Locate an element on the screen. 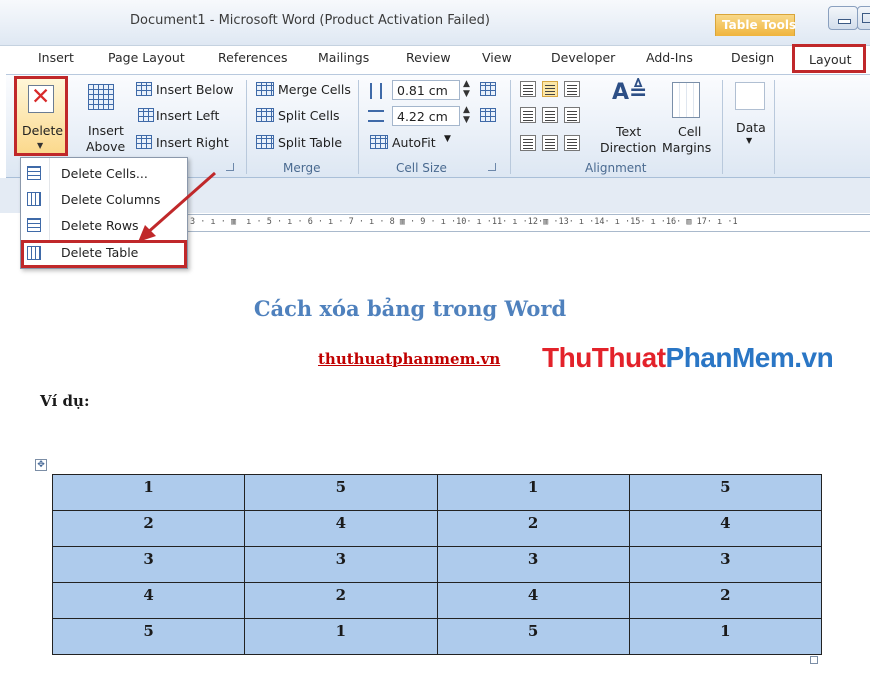 This screenshot has width=870, height=675. table-row: 2424 is located at coordinates (437, 528).